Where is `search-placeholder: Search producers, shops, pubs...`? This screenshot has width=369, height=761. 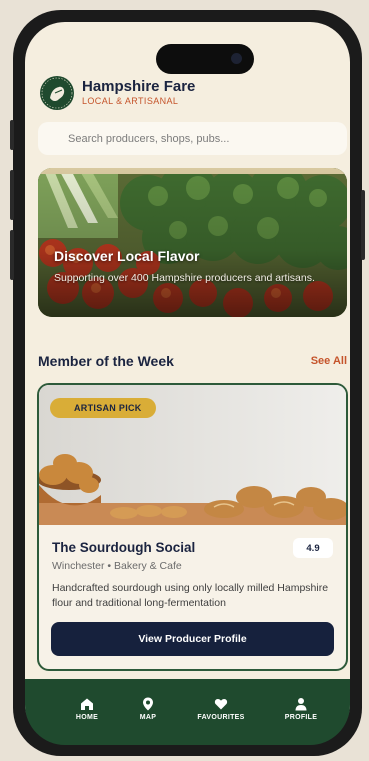
search-placeholder: Search producers, shops, pubs... is located at coordinates (149, 138).